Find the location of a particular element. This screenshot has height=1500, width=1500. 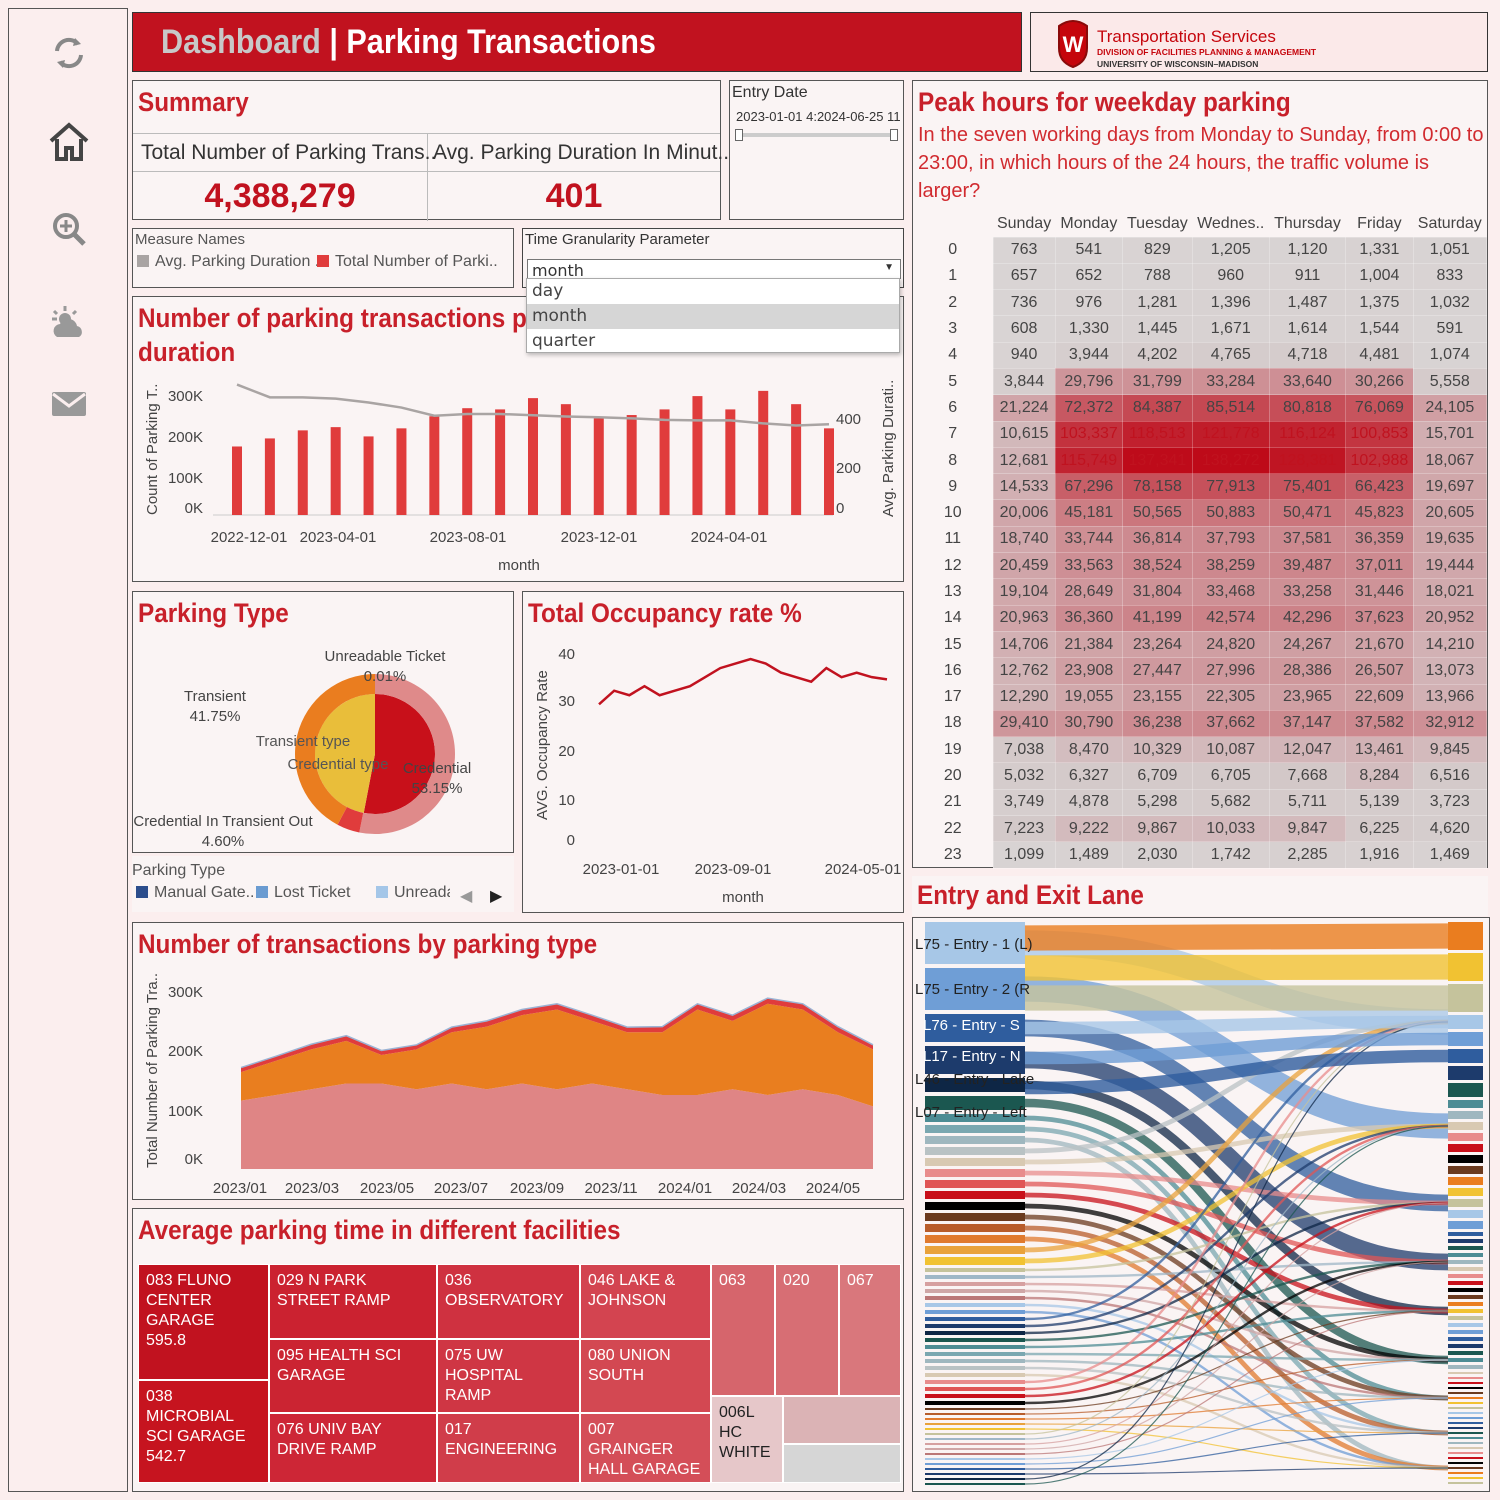

heatmap-cell: 15,701 is located at coordinates (1450, 434).